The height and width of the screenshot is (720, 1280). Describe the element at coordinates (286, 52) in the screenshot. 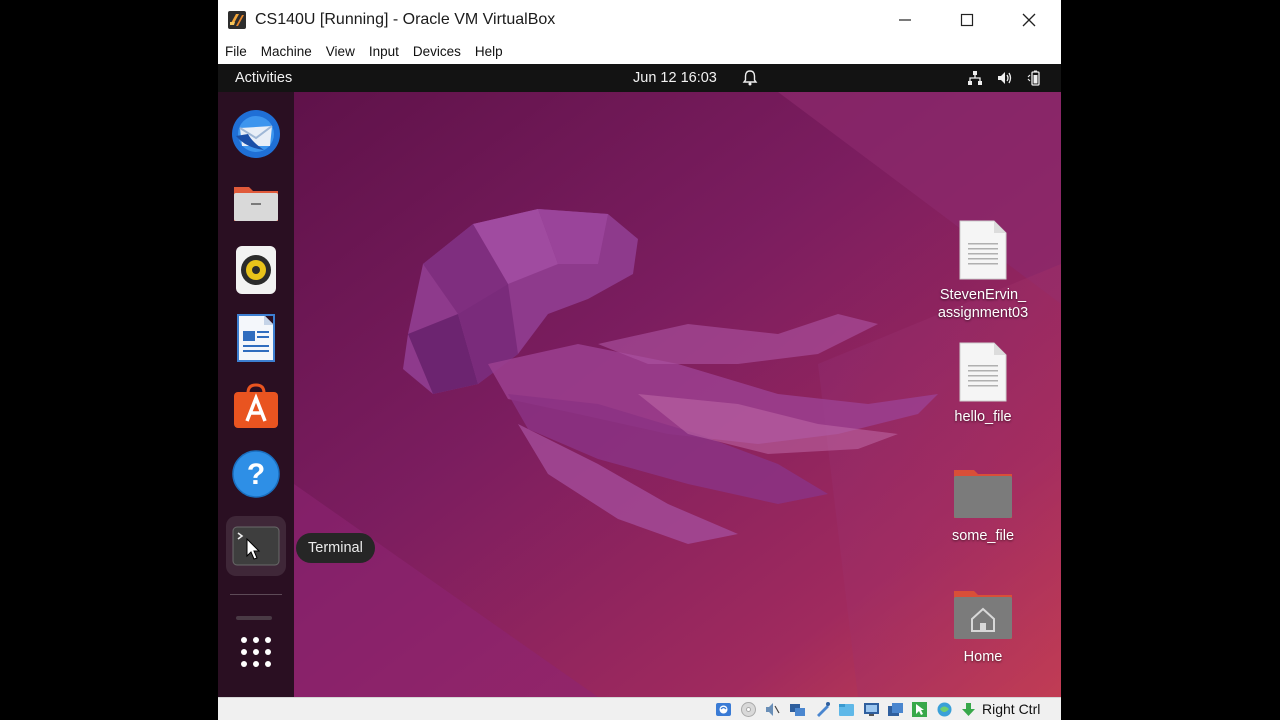

I see `menu-machine: Machine` at that location.